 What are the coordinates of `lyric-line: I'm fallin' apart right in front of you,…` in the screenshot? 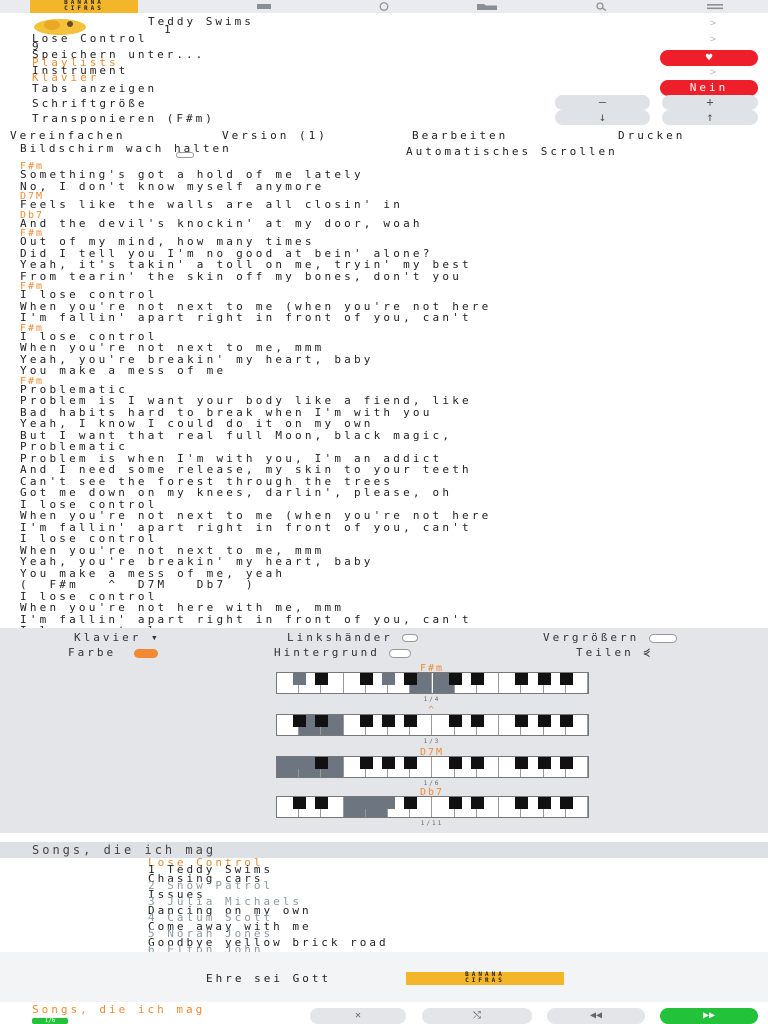 It's located at (246, 317).